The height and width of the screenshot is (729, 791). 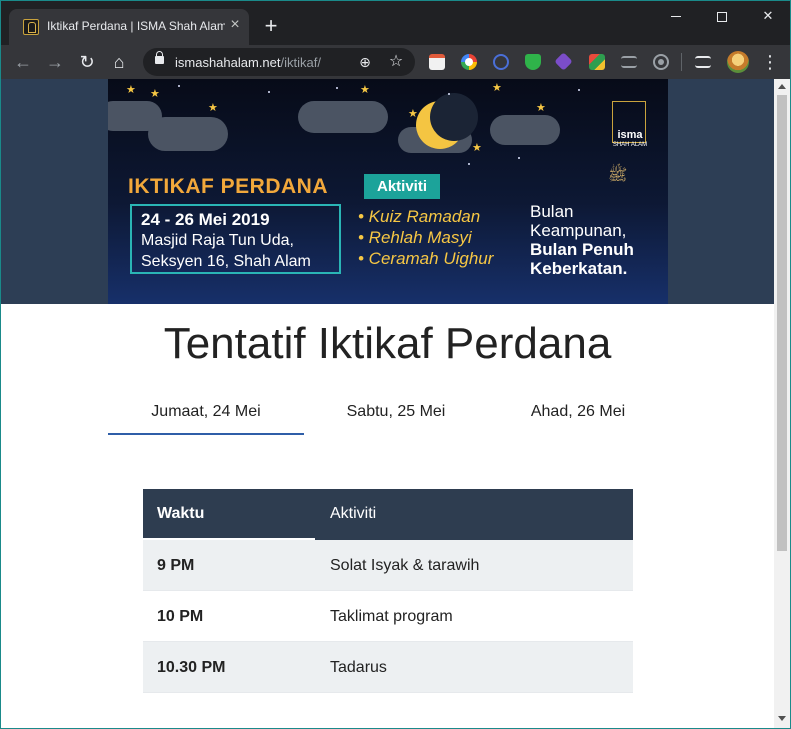 What do you see at coordinates (501, 62) in the screenshot?
I see `extension-search-icon` at bounding box center [501, 62].